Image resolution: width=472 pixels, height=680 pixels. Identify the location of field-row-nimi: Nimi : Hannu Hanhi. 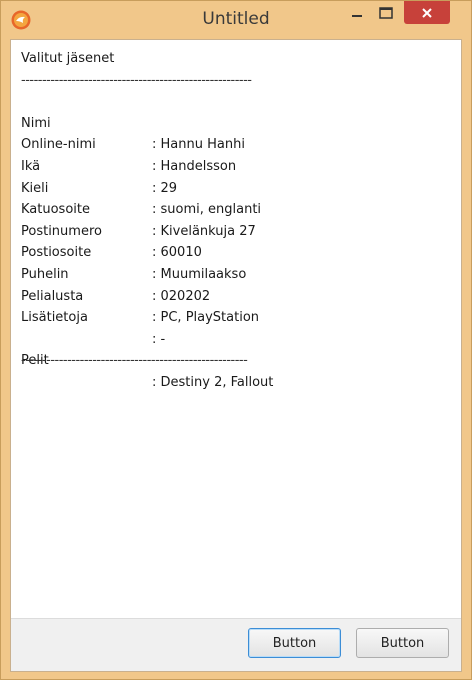
(136, 122).